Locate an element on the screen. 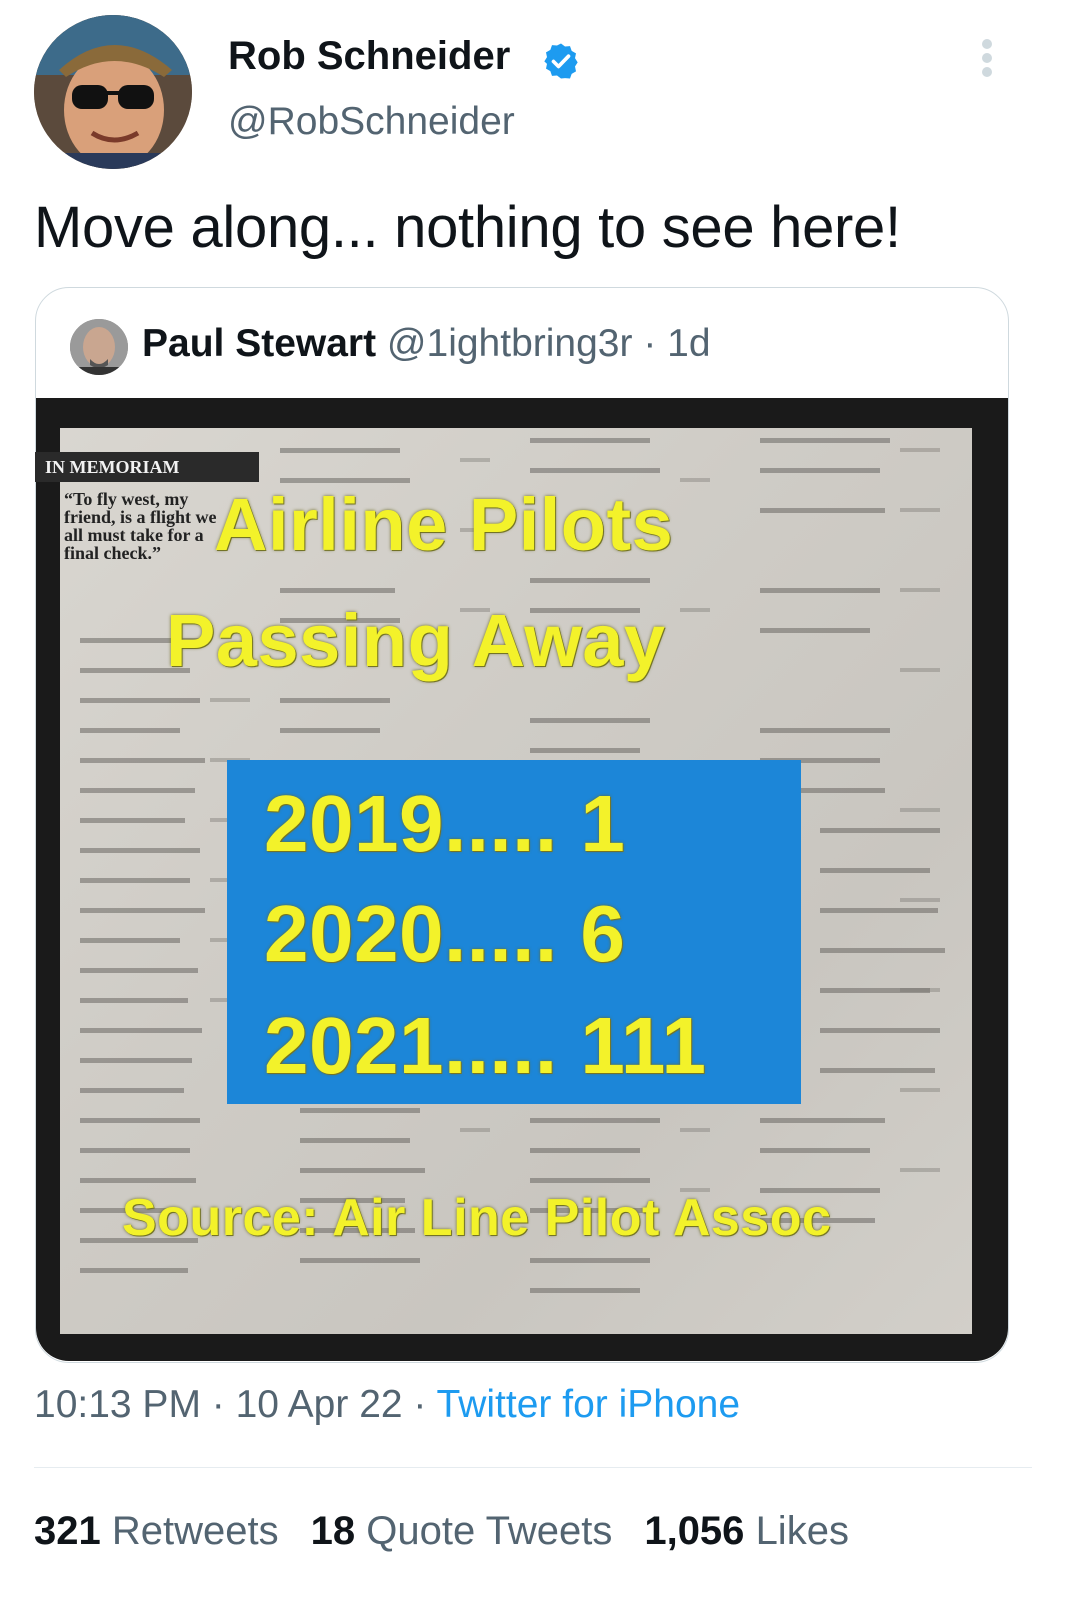 This screenshot has width=1067, height=1600. retweets-label: Retweets is located at coordinates (195, 1531).